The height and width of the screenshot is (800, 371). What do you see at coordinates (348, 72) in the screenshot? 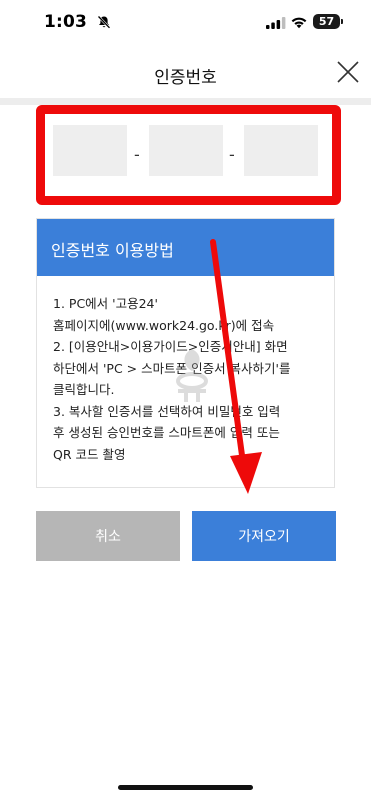
I see `close-icon` at bounding box center [348, 72].